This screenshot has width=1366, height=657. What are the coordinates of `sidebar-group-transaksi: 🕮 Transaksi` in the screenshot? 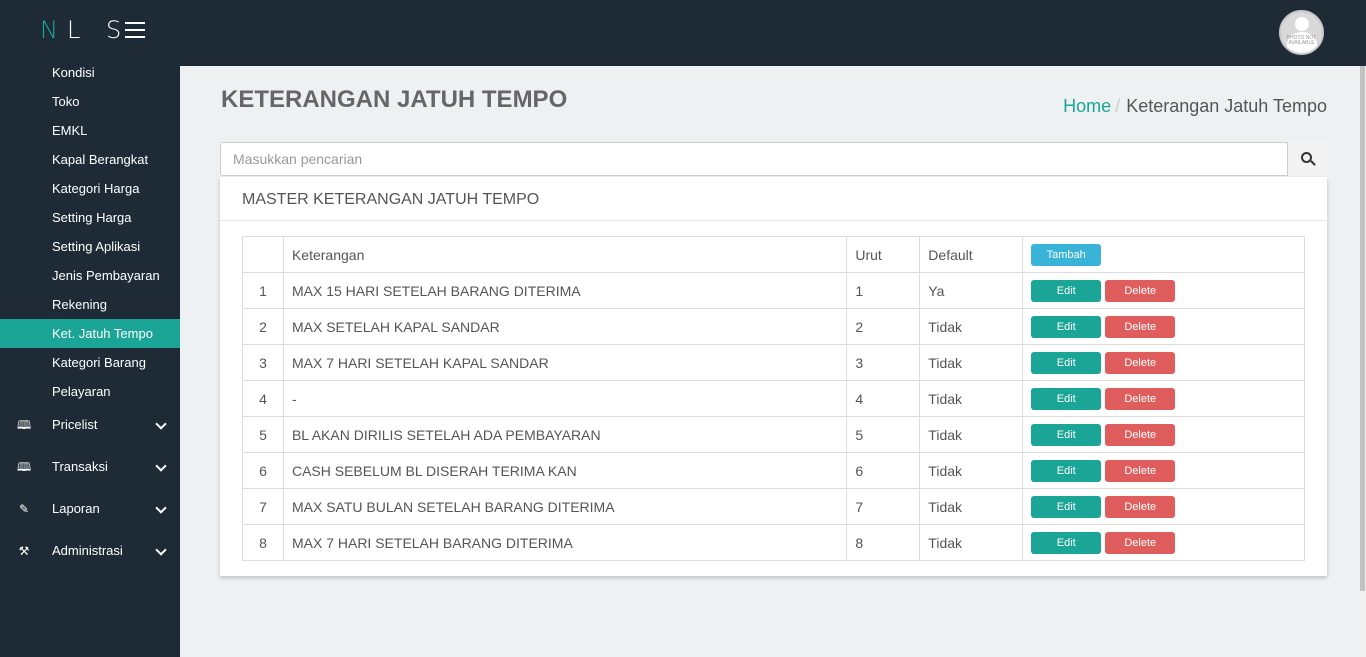 It's located at (90, 467).